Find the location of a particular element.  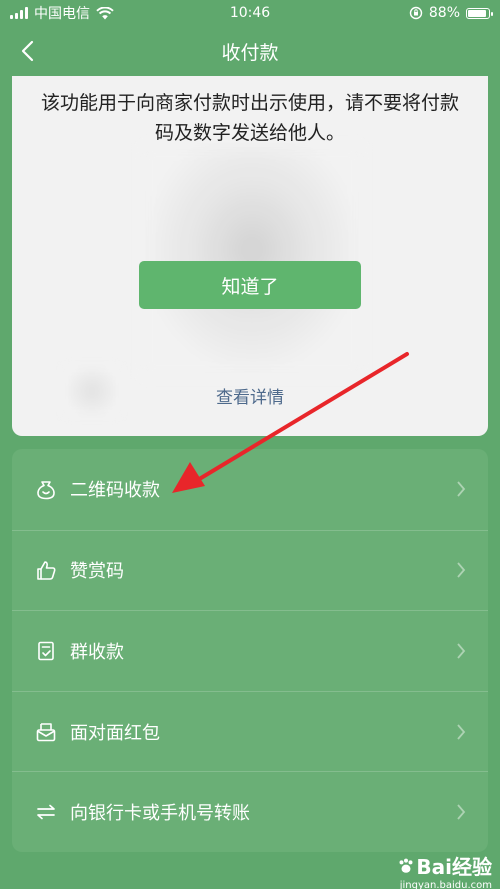

menu-item-appreciation-code: 赞赏码 is located at coordinates (250, 570).